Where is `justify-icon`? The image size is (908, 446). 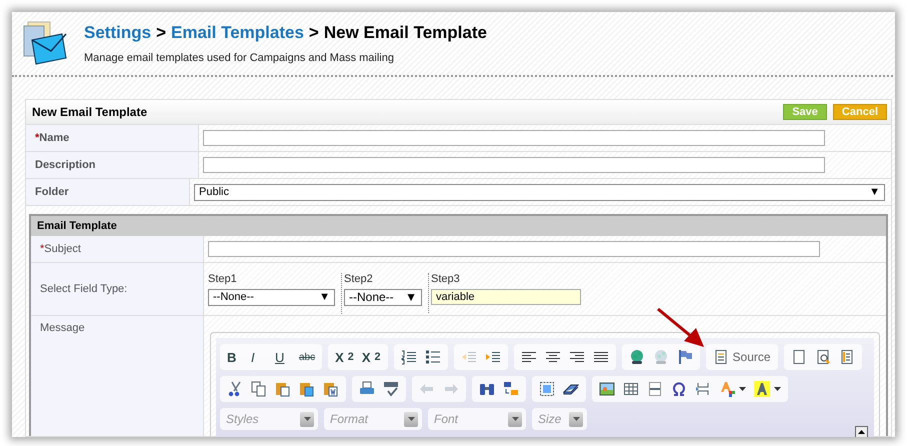 justify-icon is located at coordinates (600, 357).